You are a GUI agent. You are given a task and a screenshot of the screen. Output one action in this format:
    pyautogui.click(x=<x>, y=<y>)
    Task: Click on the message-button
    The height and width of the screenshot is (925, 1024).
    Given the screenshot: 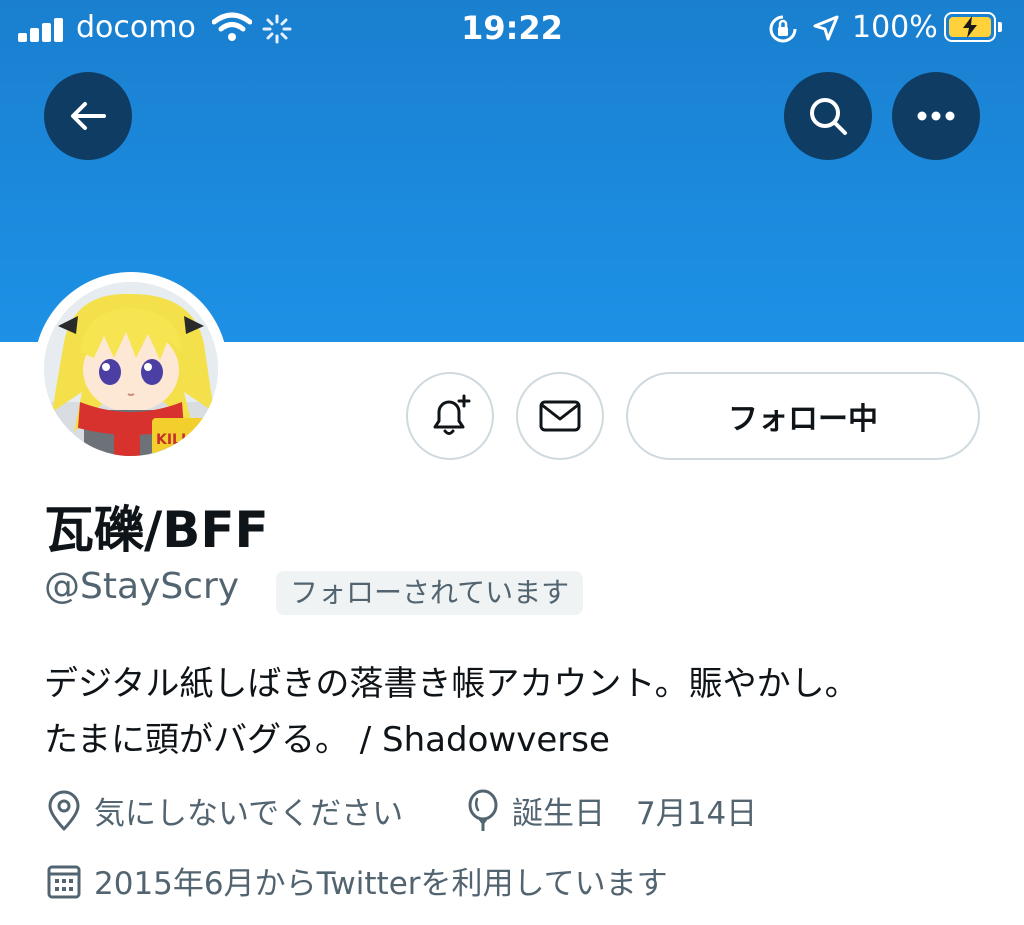 What is the action you would take?
    pyautogui.click(x=560, y=416)
    